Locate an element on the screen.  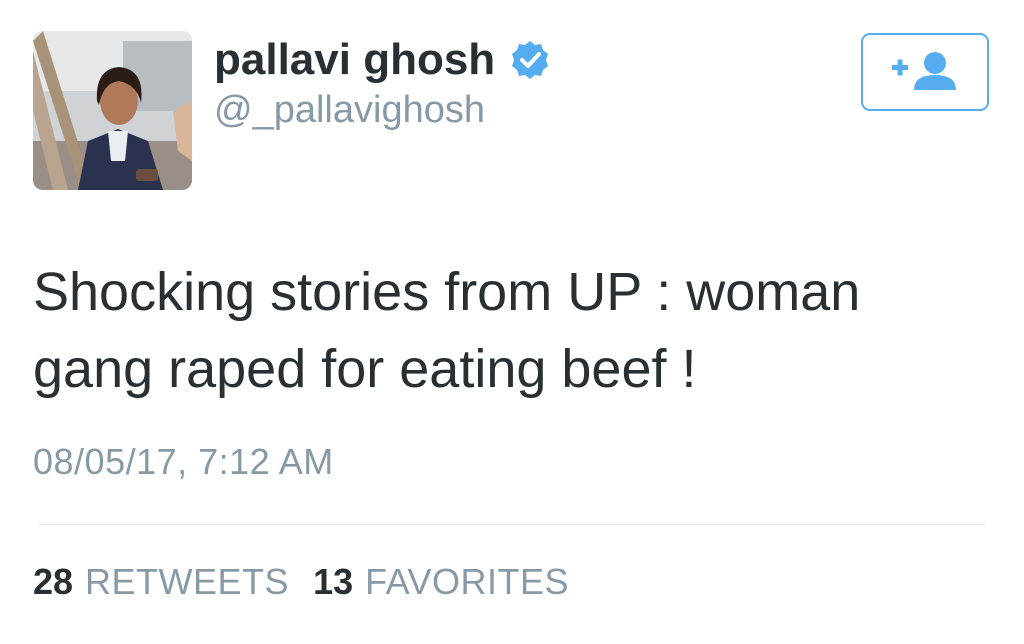
favorites-stat: 13 FAVORITES is located at coordinates (441, 582).